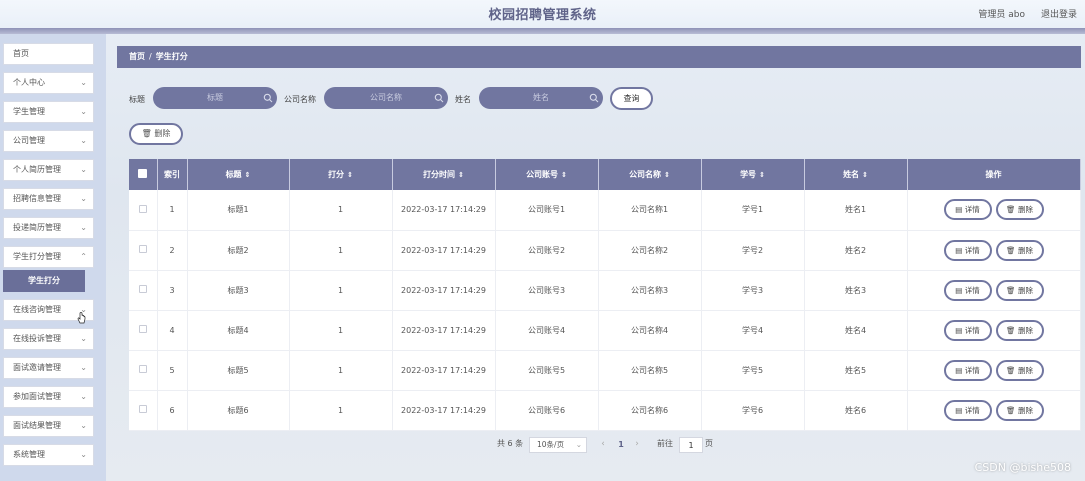  I want to click on col-score: 打分 ⇕, so click(341, 174).